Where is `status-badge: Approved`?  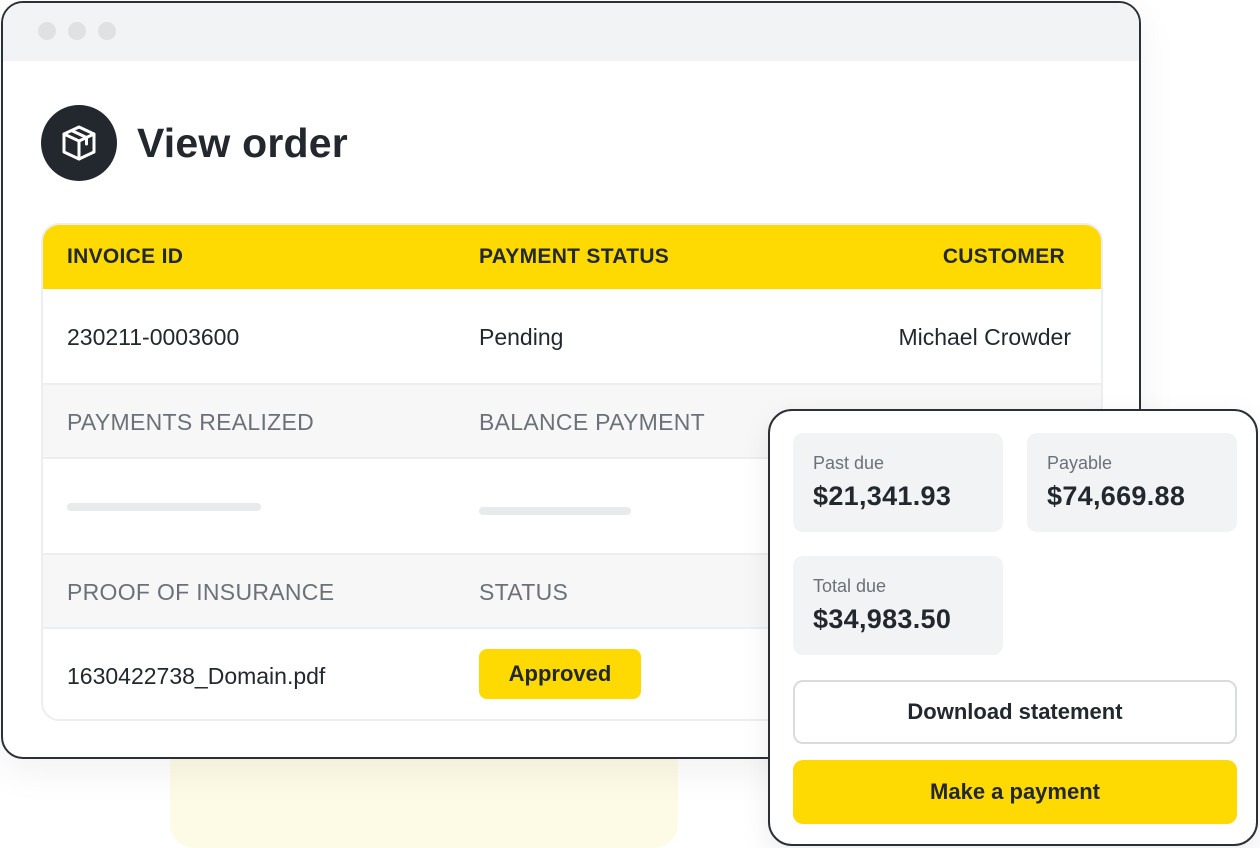
status-badge: Approved is located at coordinates (560, 674).